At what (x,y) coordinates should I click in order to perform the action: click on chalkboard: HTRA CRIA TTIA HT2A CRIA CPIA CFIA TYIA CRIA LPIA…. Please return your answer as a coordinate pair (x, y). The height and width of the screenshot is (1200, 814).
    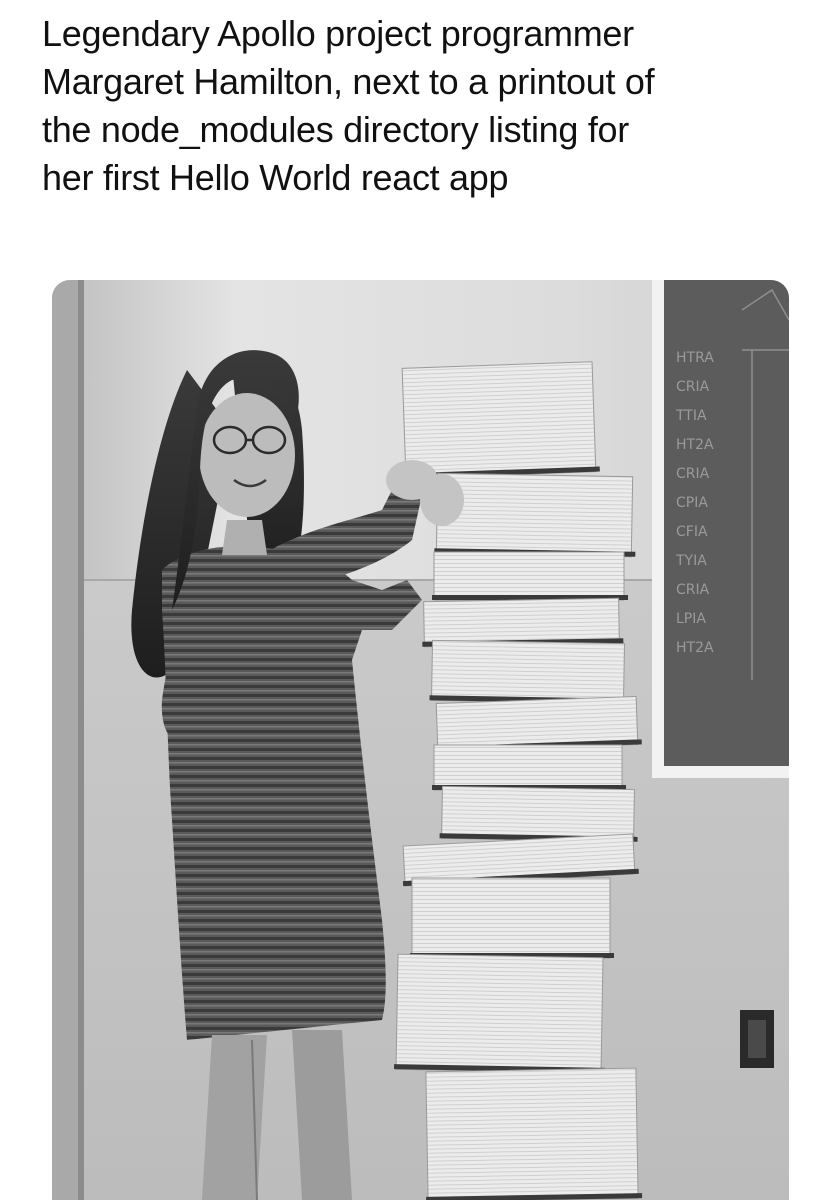
    Looking at the image, I should click on (720, 529).